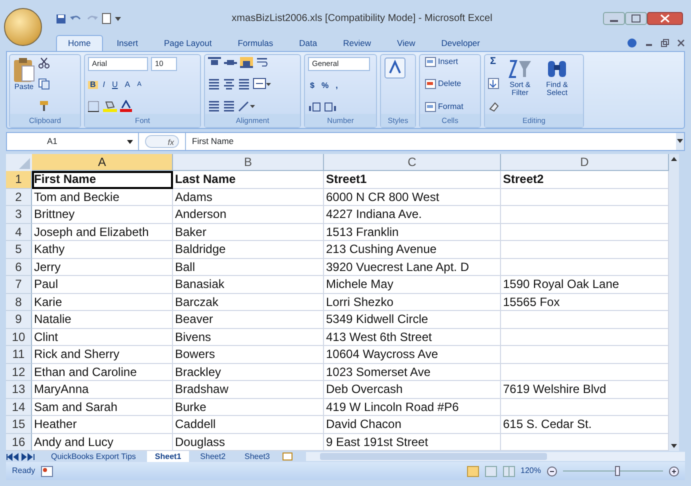 This screenshot has height=486, width=691. I want to click on italic-button: I, so click(104, 85).